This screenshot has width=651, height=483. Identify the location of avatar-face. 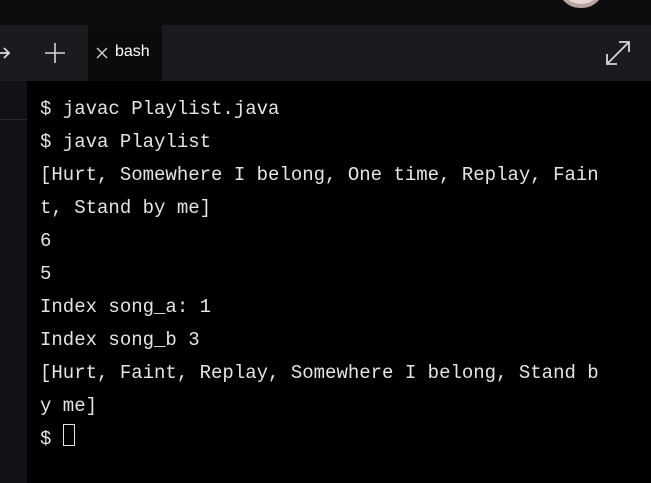
(581, 2).